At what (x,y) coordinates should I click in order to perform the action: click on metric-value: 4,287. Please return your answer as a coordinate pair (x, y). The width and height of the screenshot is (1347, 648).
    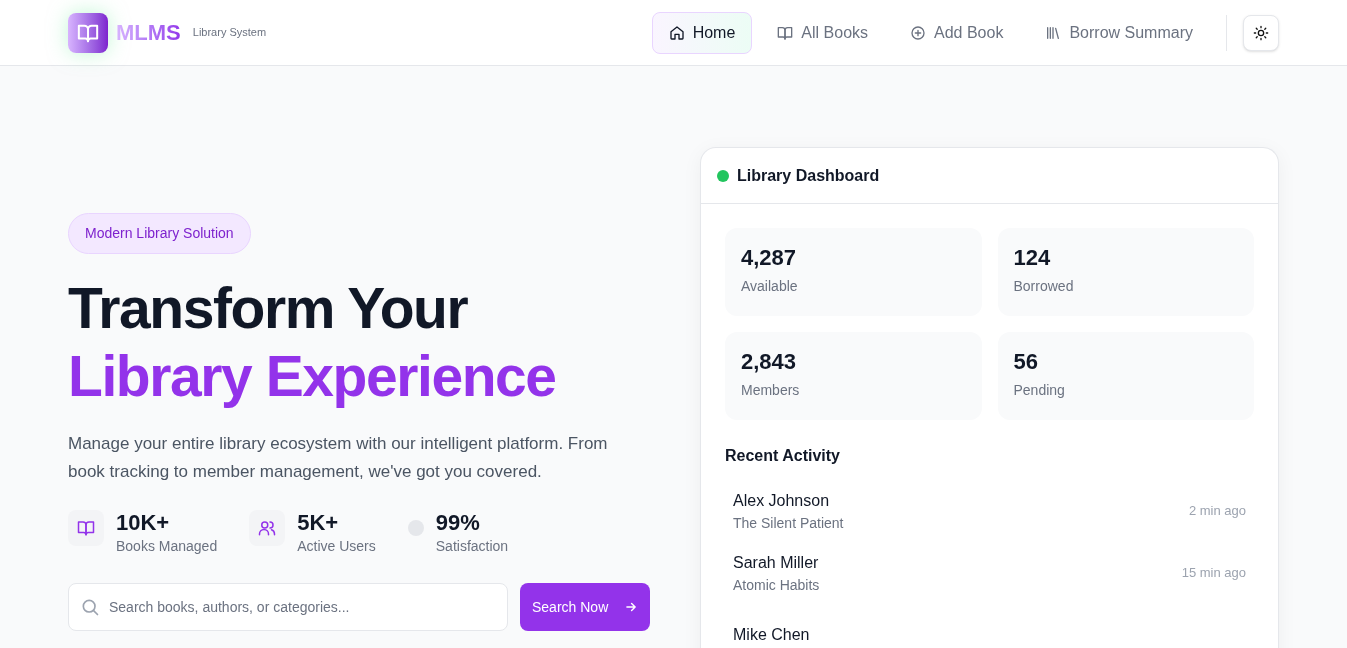
    Looking at the image, I should click on (769, 258).